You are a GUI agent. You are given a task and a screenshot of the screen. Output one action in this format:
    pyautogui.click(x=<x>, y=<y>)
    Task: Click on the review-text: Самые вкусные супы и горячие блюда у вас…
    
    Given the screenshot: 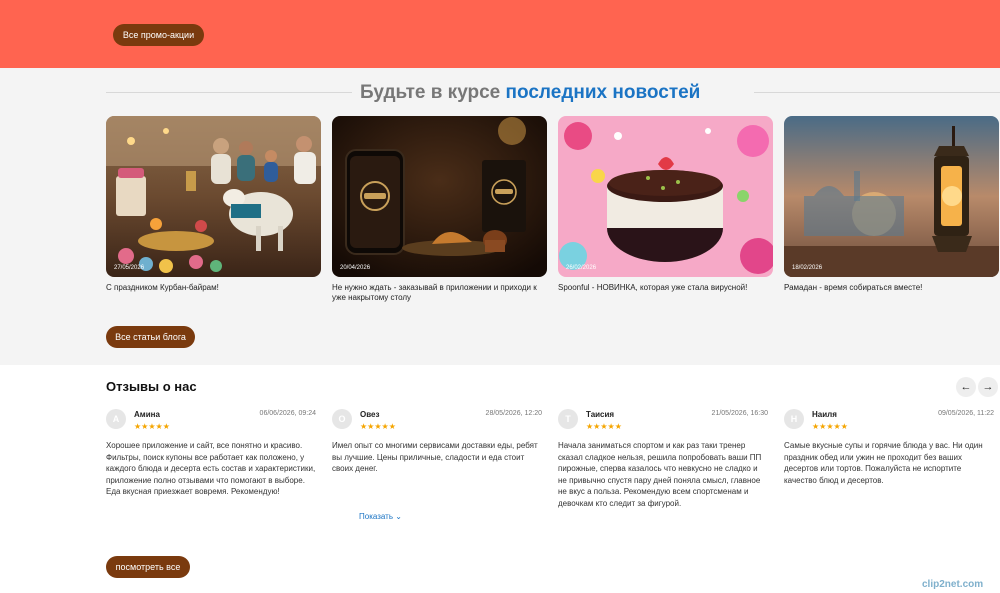 What is the action you would take?
    pyautogui.click(x=883, y=463)
    